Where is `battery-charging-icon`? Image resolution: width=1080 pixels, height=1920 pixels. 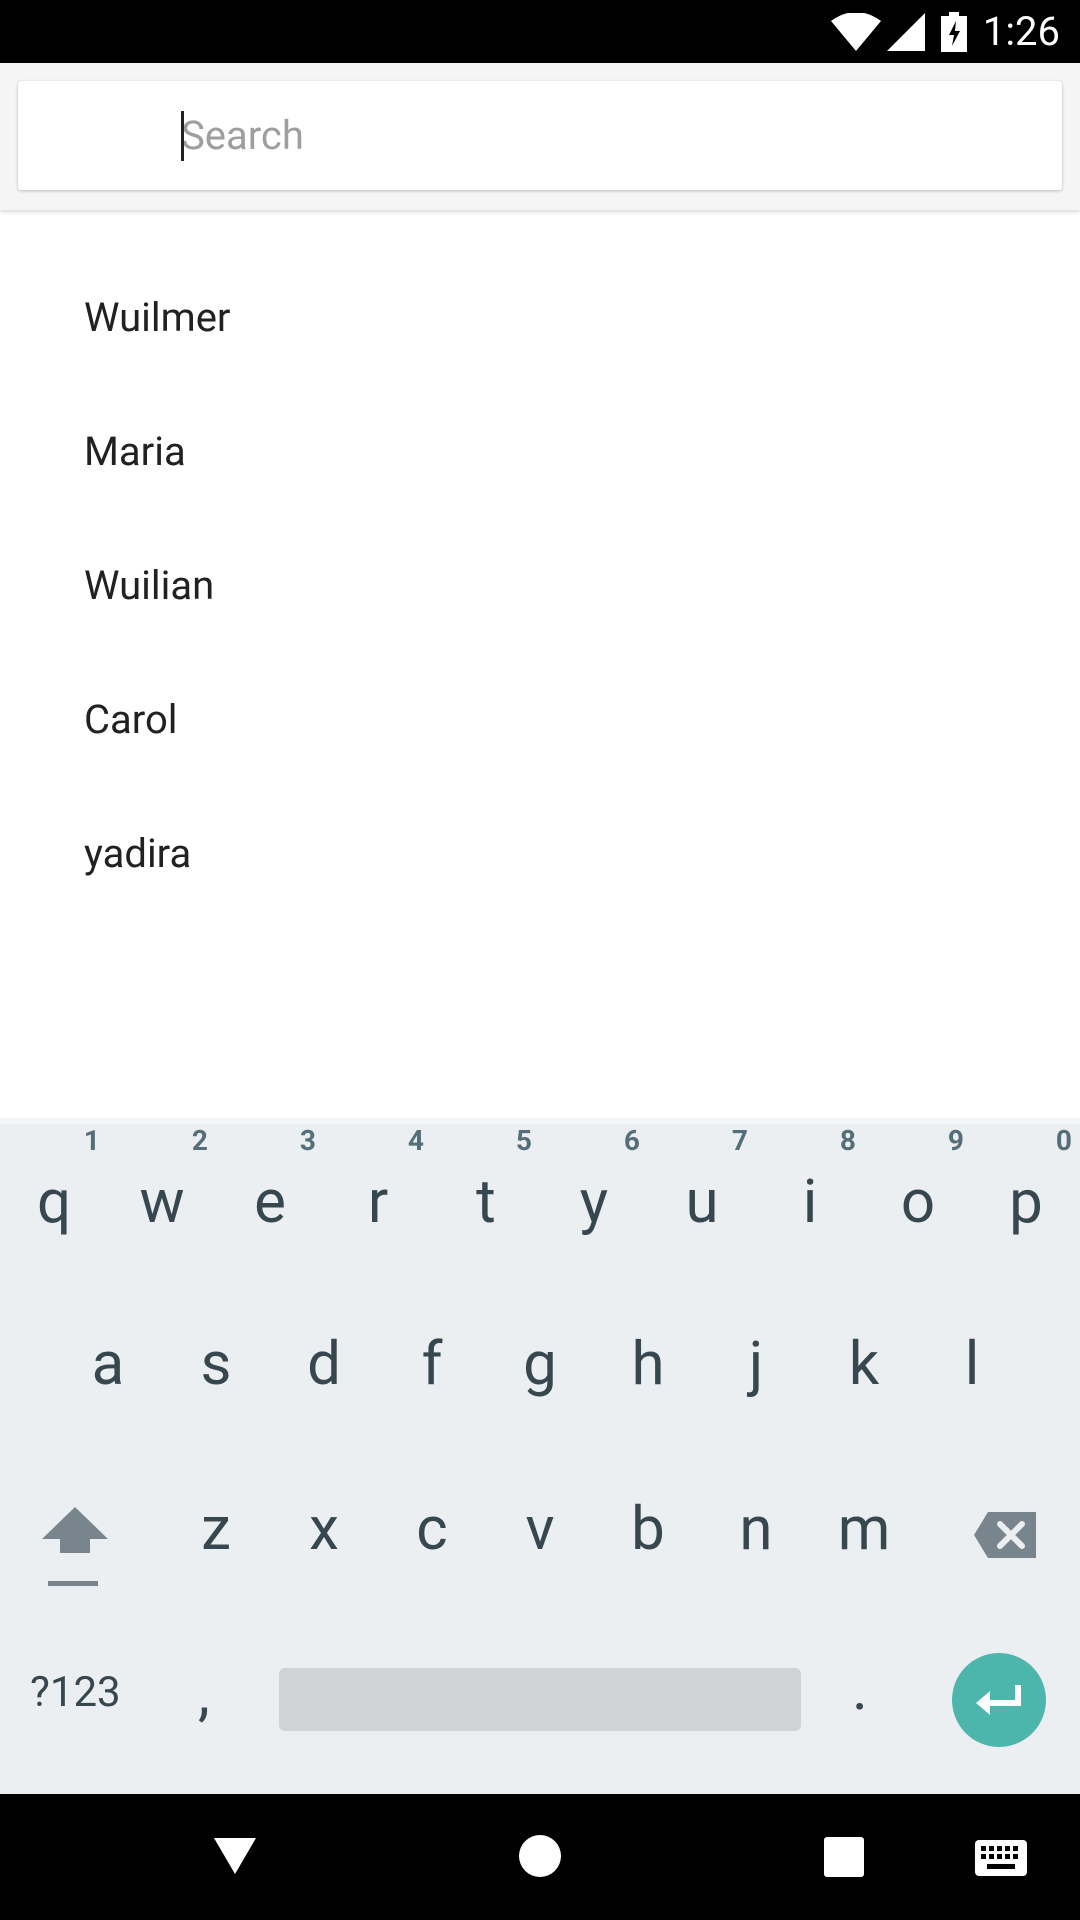
battery-charging-icon is located at coordinates (953, 32).